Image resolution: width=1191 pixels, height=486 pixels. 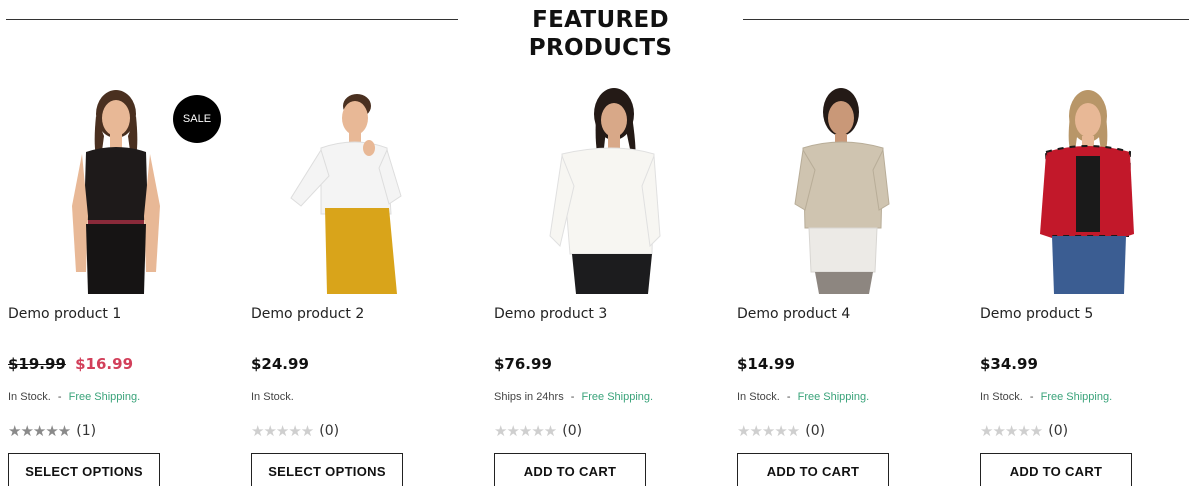 I want to click on original-price: $19.99, so click(x=37, y=364).